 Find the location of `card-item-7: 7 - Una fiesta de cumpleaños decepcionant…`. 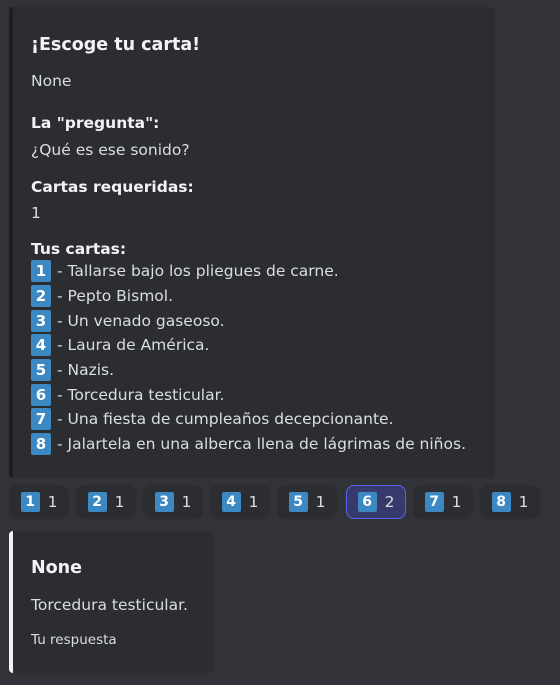

card-item-7: 7 - Una fiesta de cumpleaños decepcionant… is located at coordinates (248, 419).